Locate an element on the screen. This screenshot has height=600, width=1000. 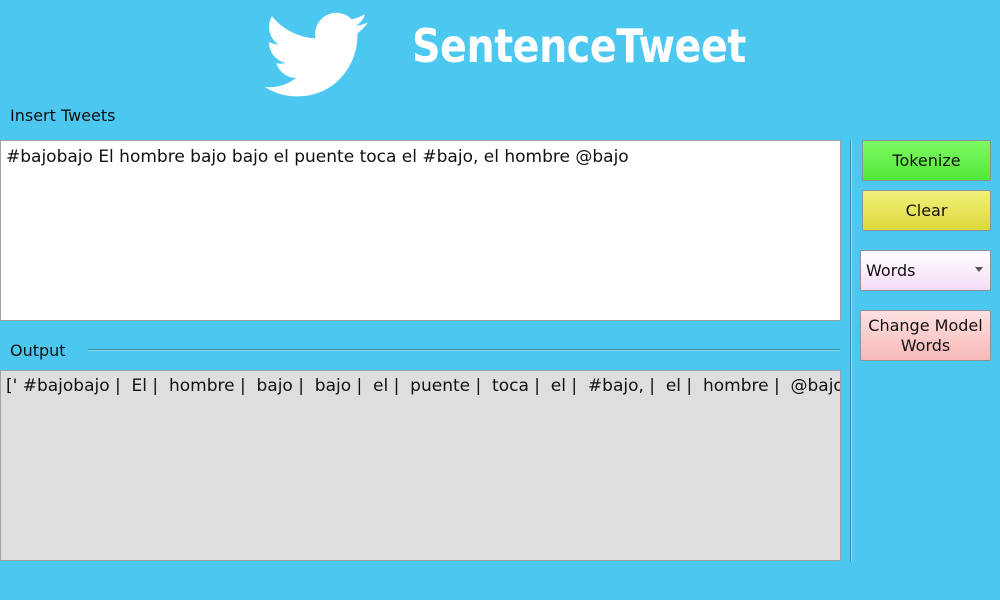
tokenize-button: Tokenize is located at coordinates (926, 160).